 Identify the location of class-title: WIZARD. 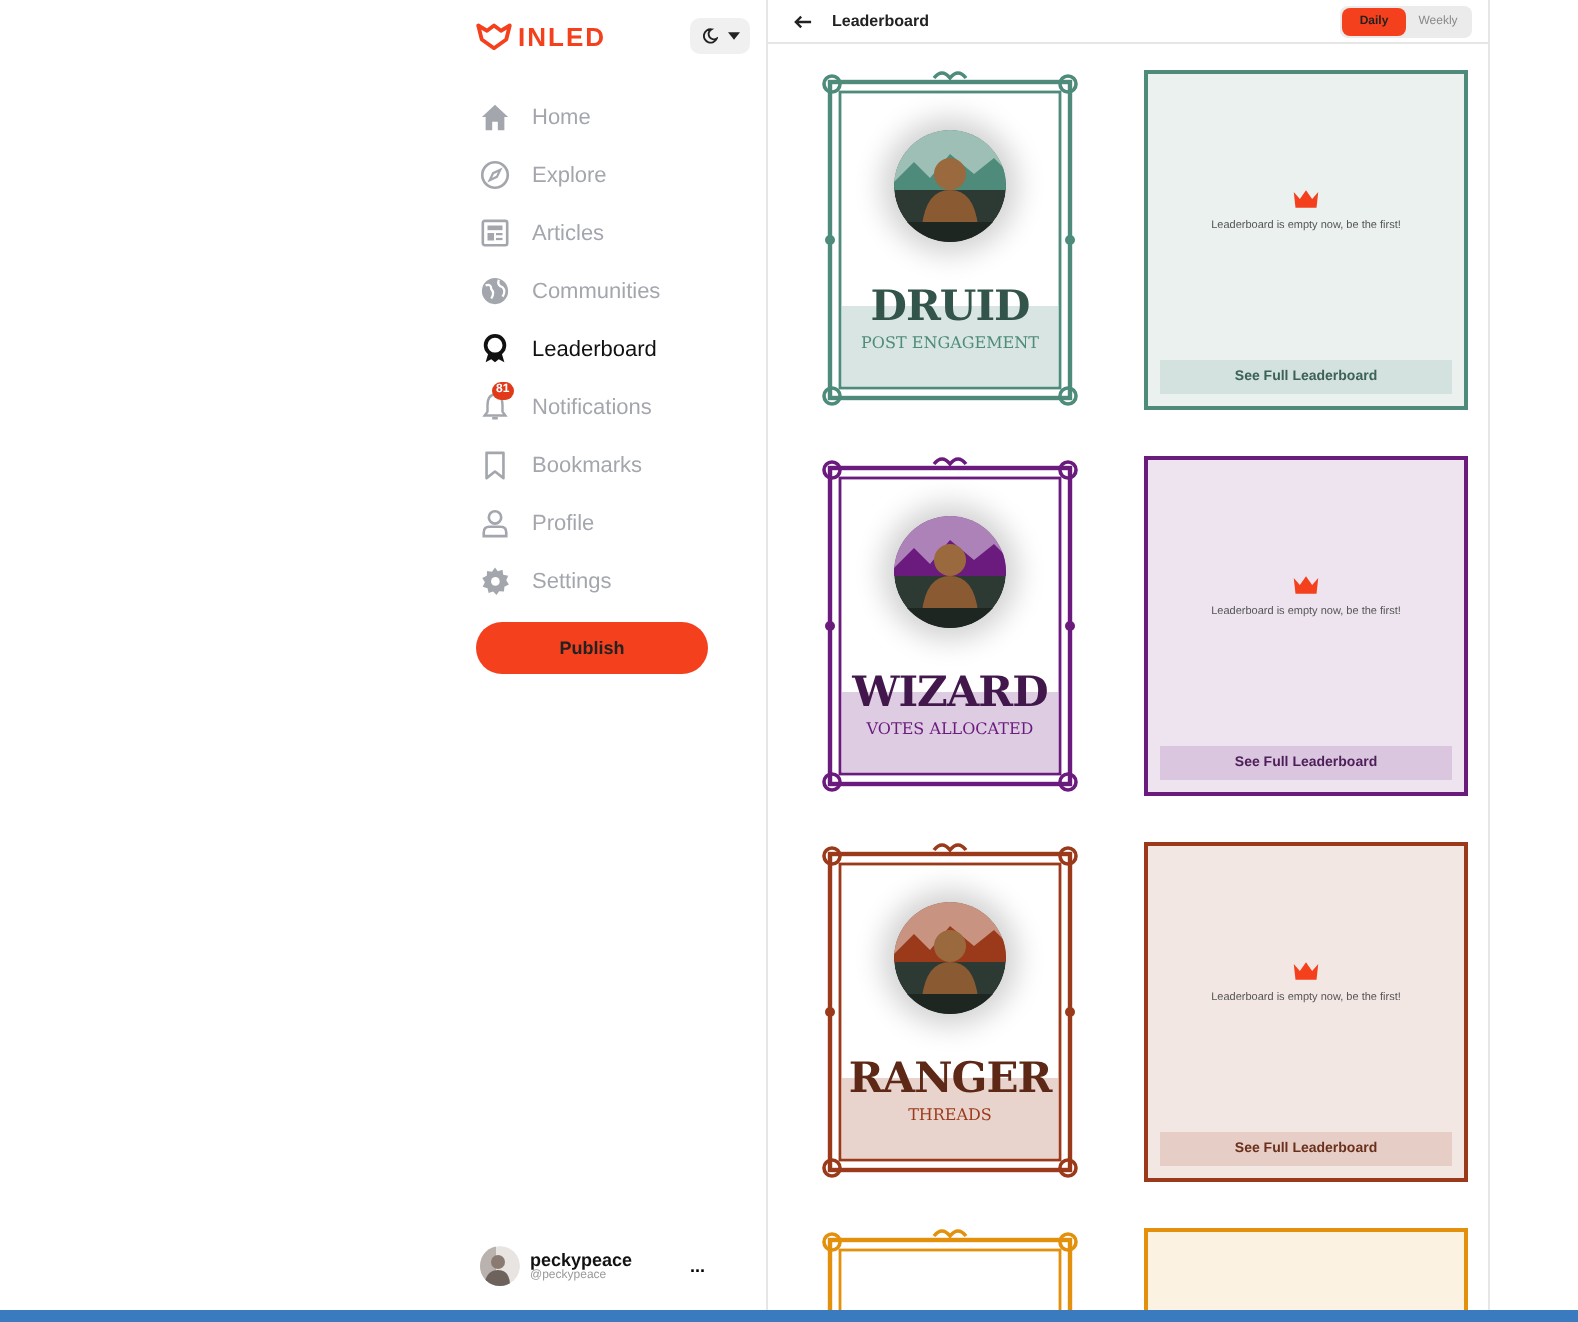
(950, 692).